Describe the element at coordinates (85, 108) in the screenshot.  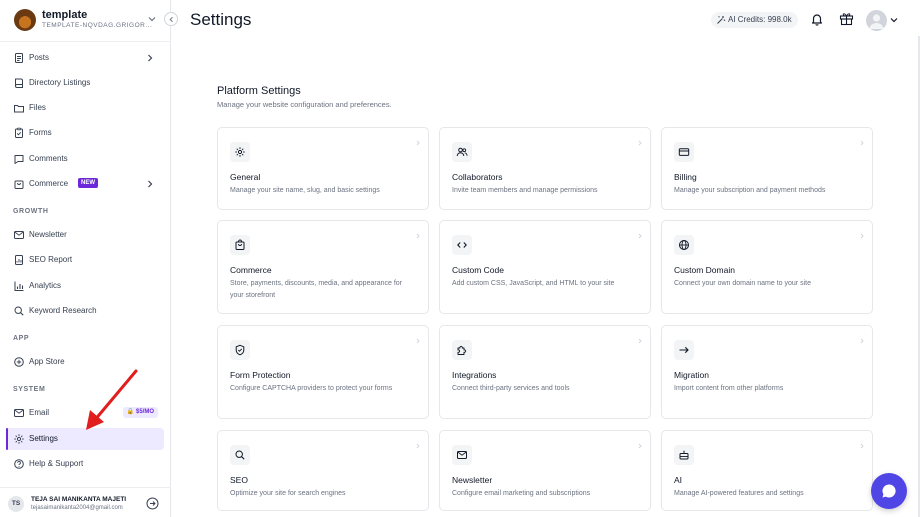
I see `sidebar-item-files: Files` at that location.